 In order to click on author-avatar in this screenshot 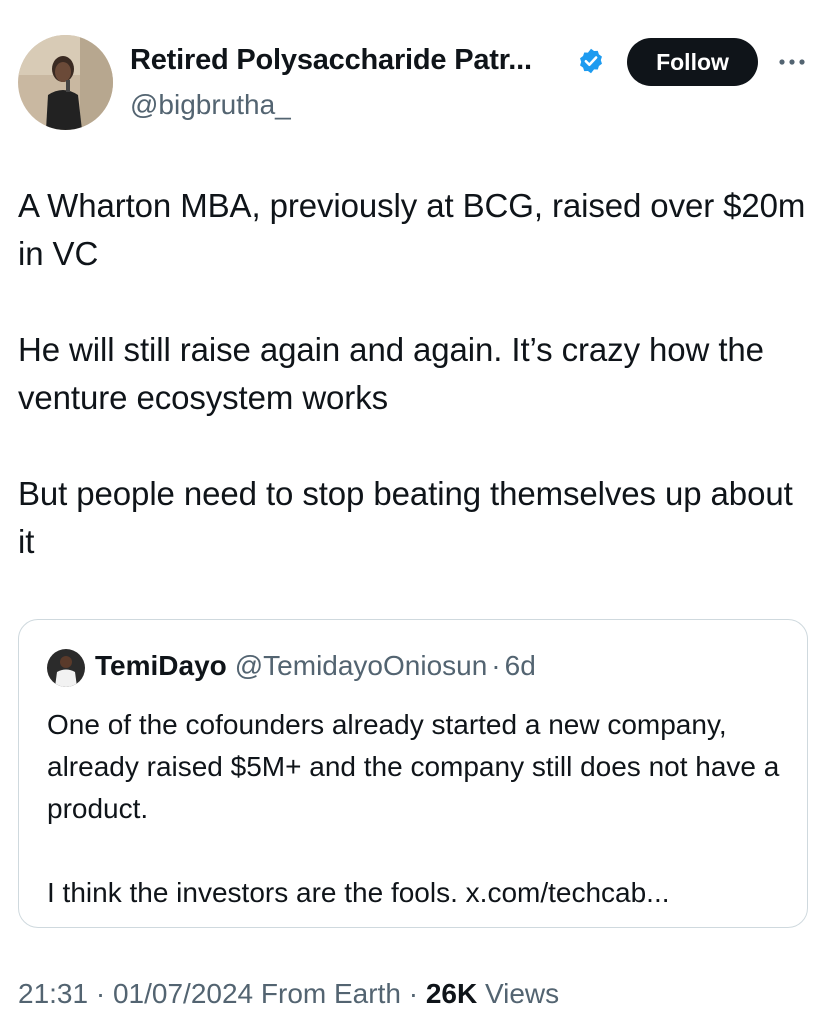, I will do `click(65, 82)`.